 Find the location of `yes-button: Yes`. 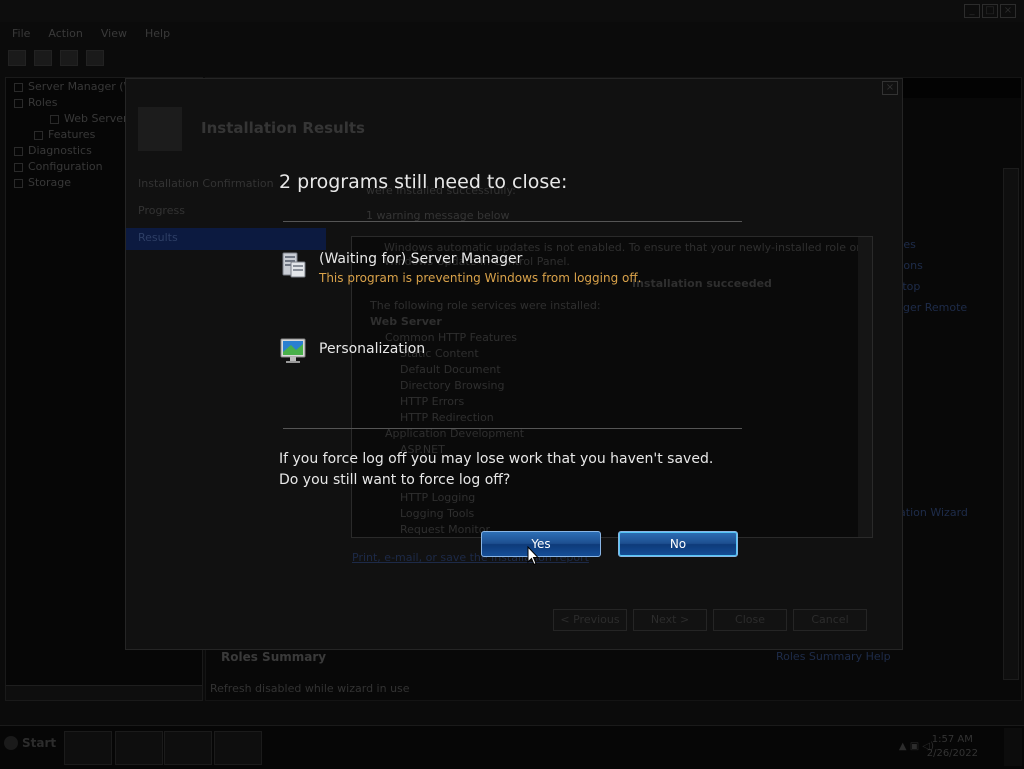

yes-button: Yes is located at coordinates (541, 544).